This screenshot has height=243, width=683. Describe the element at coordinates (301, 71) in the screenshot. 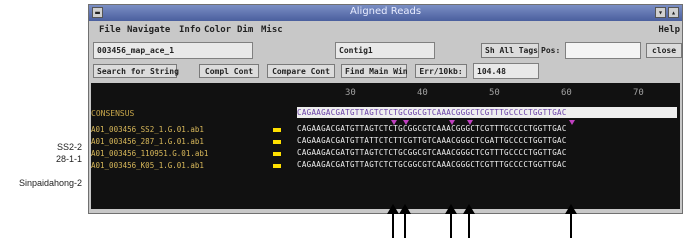

I see `compare-cont-button: Compare Cont` at that location.